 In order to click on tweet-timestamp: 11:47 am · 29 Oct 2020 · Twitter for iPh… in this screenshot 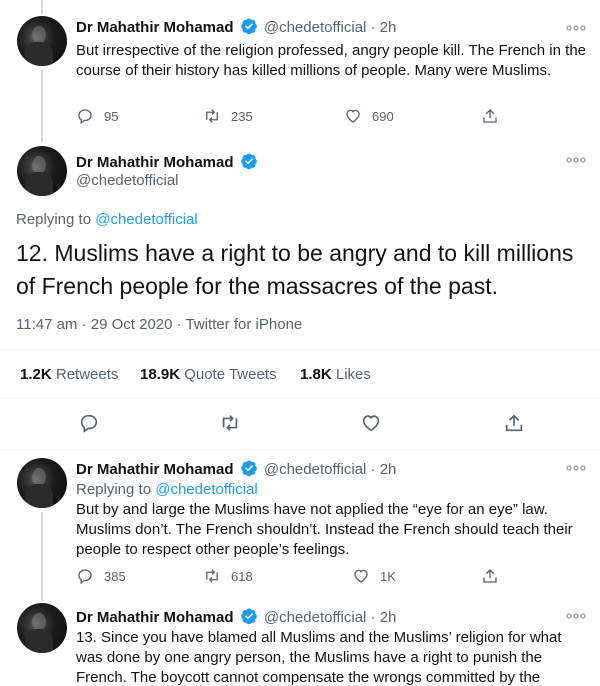, I will do `click(159, 324)`.